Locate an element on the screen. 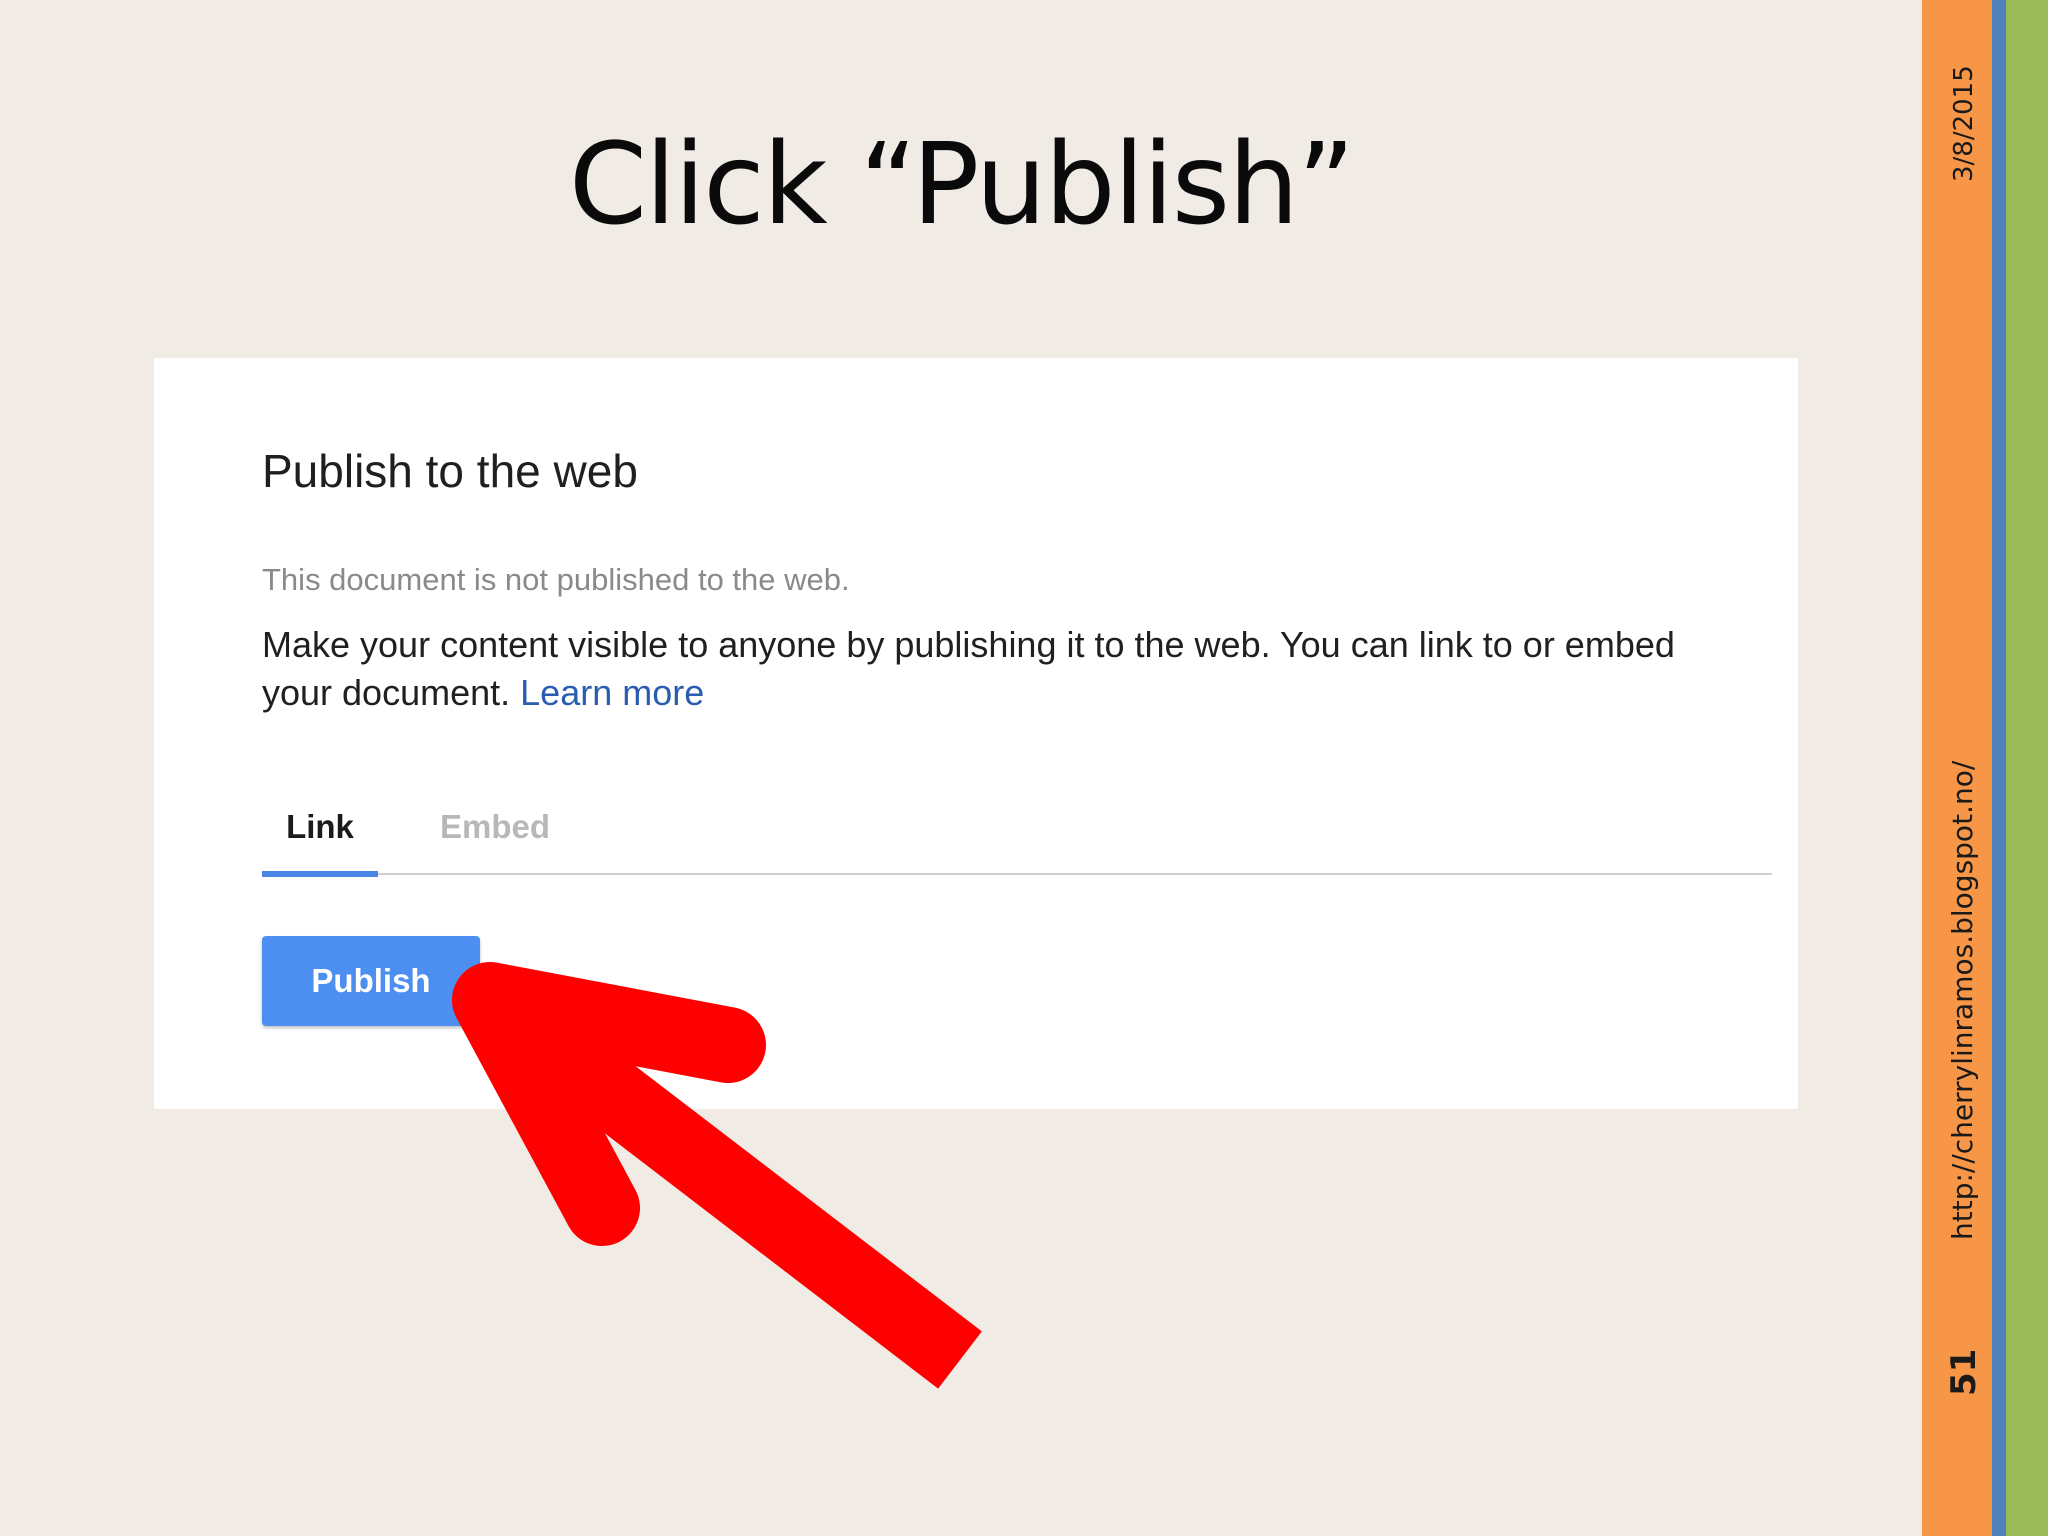  slide-date: 3/8/2015 is located at coordinates (1964, 123).